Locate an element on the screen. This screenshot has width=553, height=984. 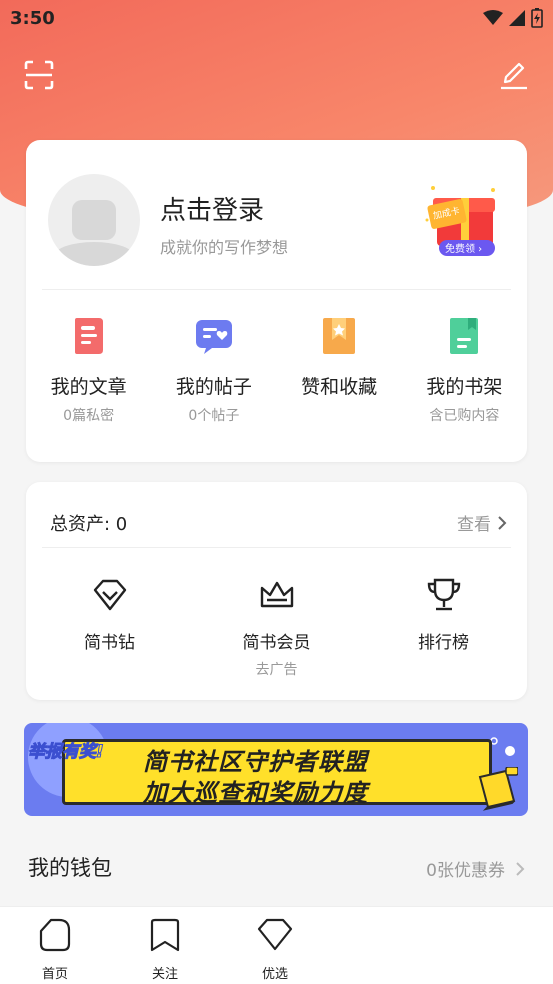
quick-sub: 0篇私密 is located at coordinates (89, 416).